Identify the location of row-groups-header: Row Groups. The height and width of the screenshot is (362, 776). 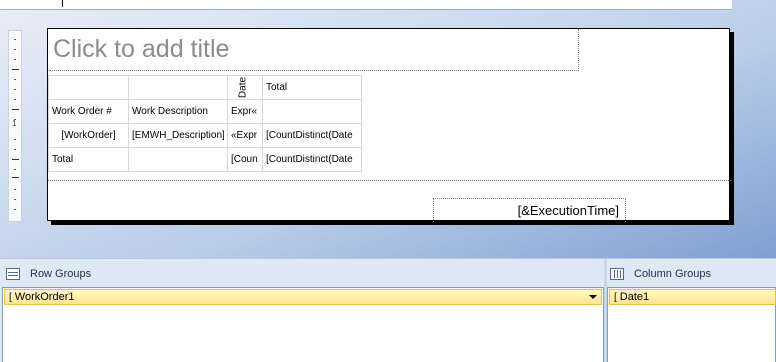
(48, 274).